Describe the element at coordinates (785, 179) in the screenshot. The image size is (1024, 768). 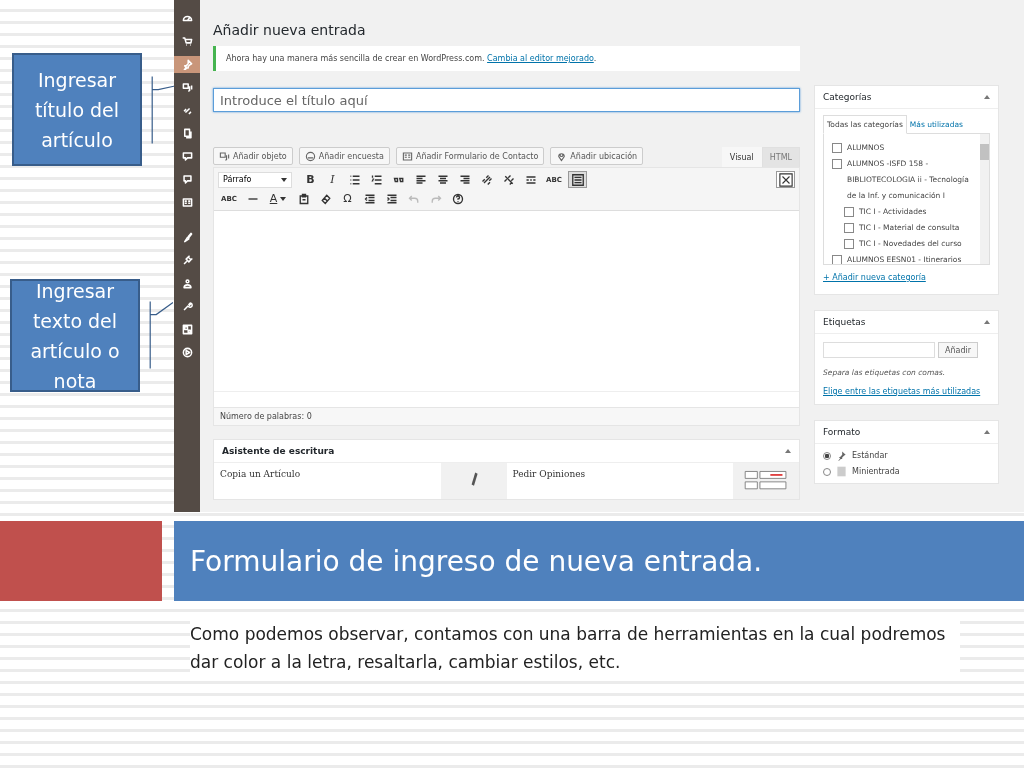
I see `fullscreen-button` at that location.